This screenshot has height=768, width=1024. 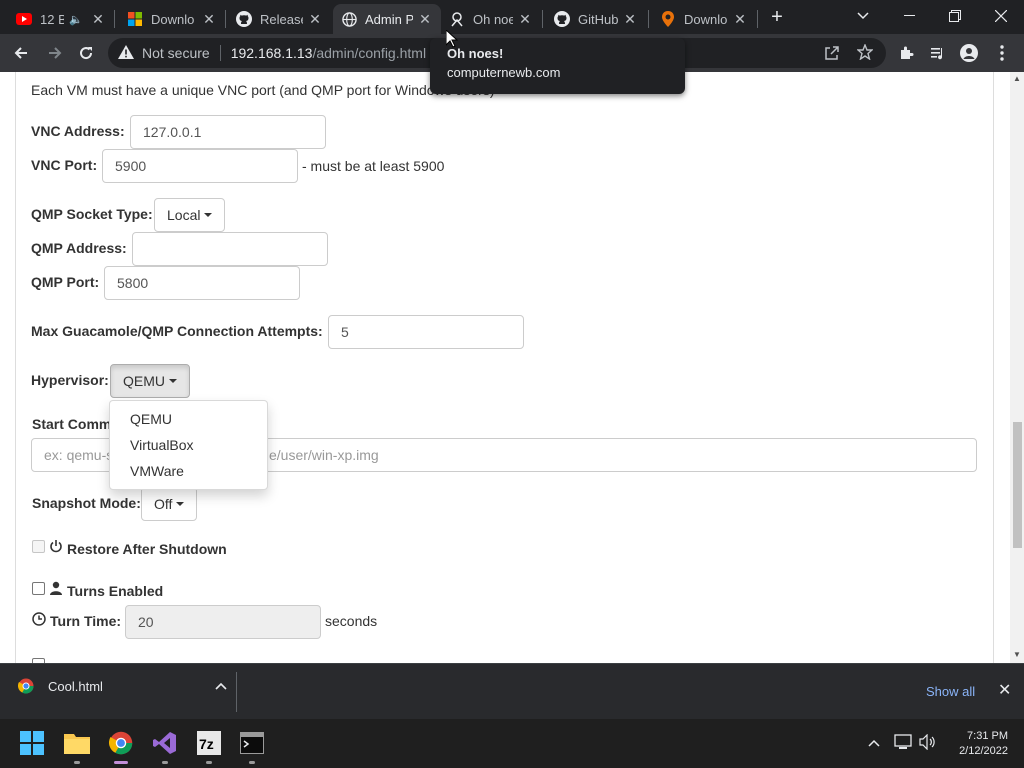 What do you see at coordinates (26, 686) in the screenshot?
I see `chrome-file-icon` at bounding box center [26, 686].